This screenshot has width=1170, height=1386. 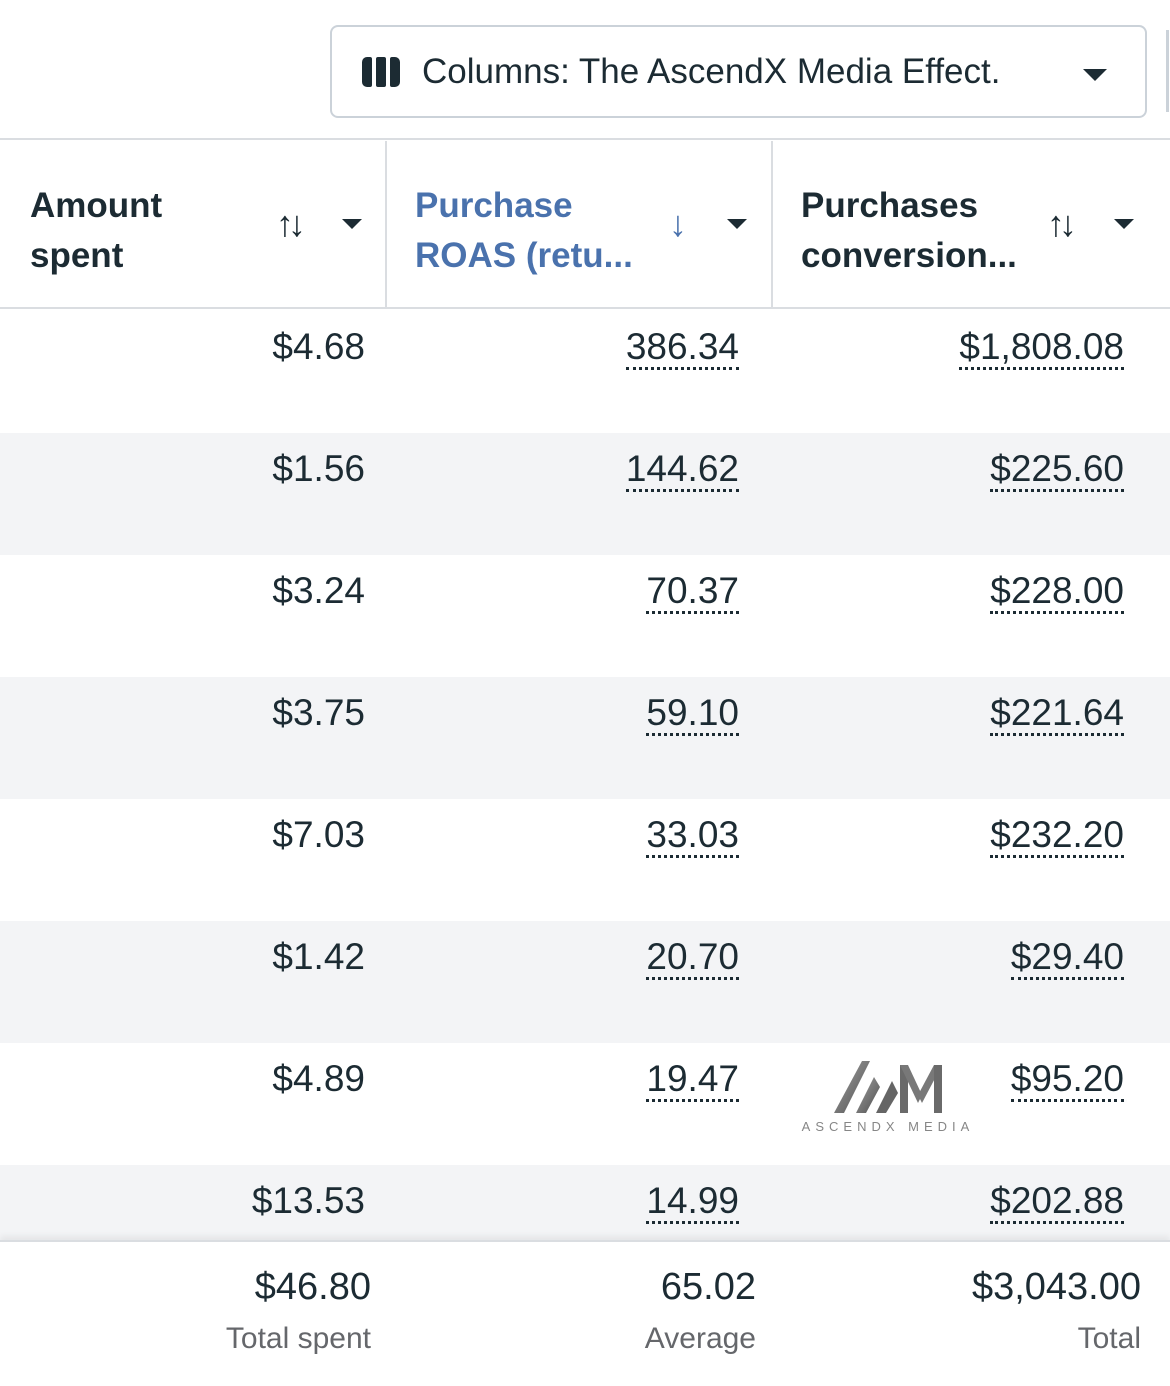 What do you see at coordinates (678, 224) in the screenshot?
I see `sort-descending-icon: ↓` at bounding box center [678, 224].